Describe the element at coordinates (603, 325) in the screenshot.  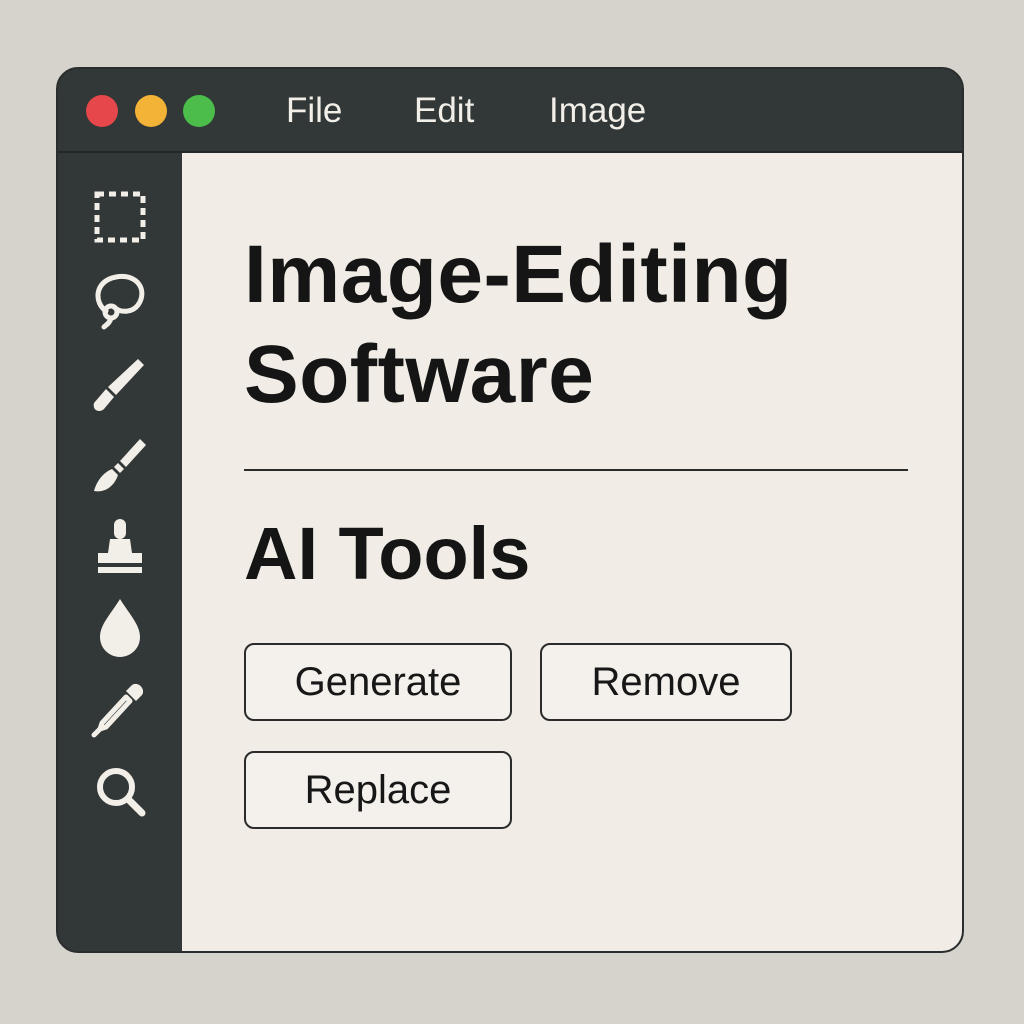
I see `page-title: Image-Editing Software` at that location.